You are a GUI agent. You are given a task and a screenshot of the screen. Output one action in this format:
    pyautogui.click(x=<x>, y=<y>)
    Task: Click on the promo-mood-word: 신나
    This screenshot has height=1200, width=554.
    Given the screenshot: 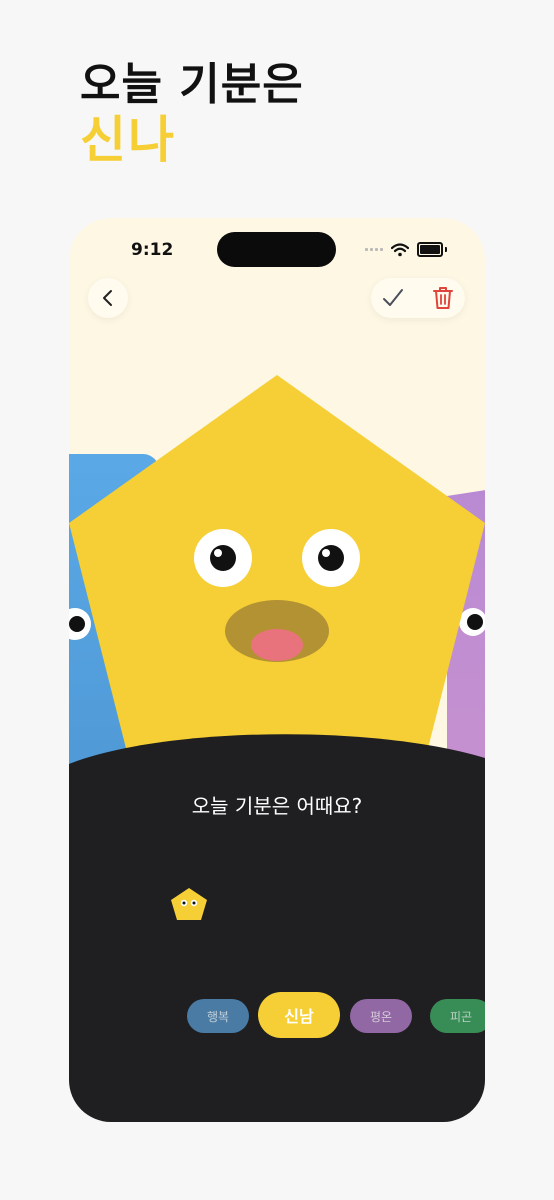 What is the action you would take?
    pyautogui.click(x=128, y=140)
    